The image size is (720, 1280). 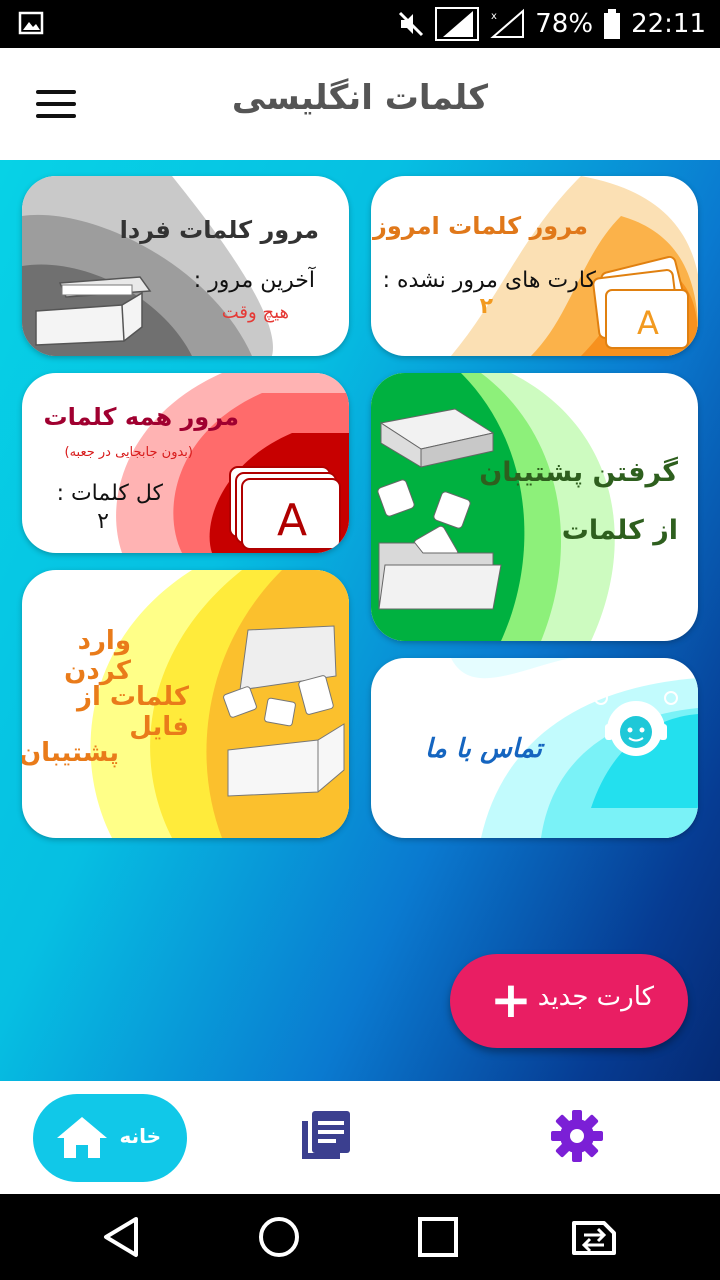 What do you see at coordinates (219, 230) in the screenshot?
I see `card-title: مرور کلمات فردا` at bounding box center [219, 230].